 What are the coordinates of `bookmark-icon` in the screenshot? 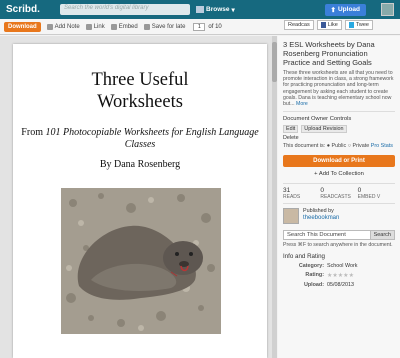 It's located at (146, 26).